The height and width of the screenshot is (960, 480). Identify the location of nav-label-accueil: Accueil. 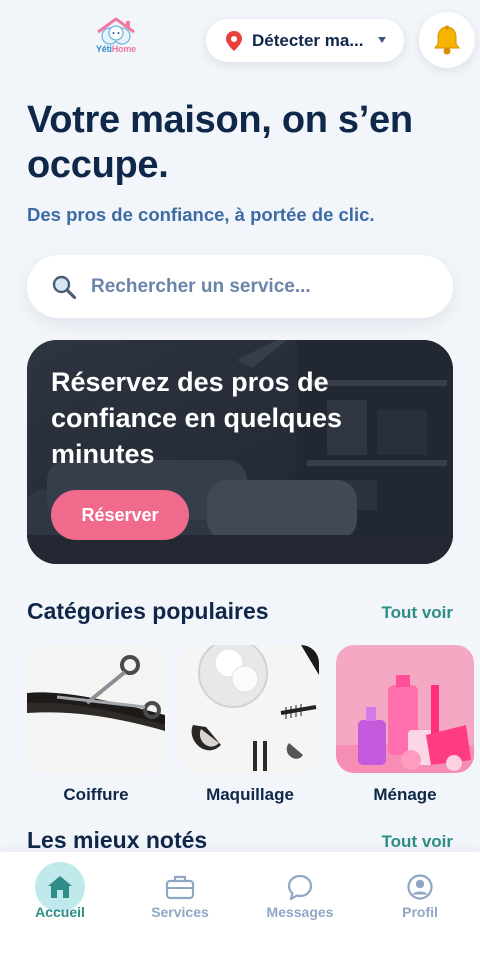
(60, 912).